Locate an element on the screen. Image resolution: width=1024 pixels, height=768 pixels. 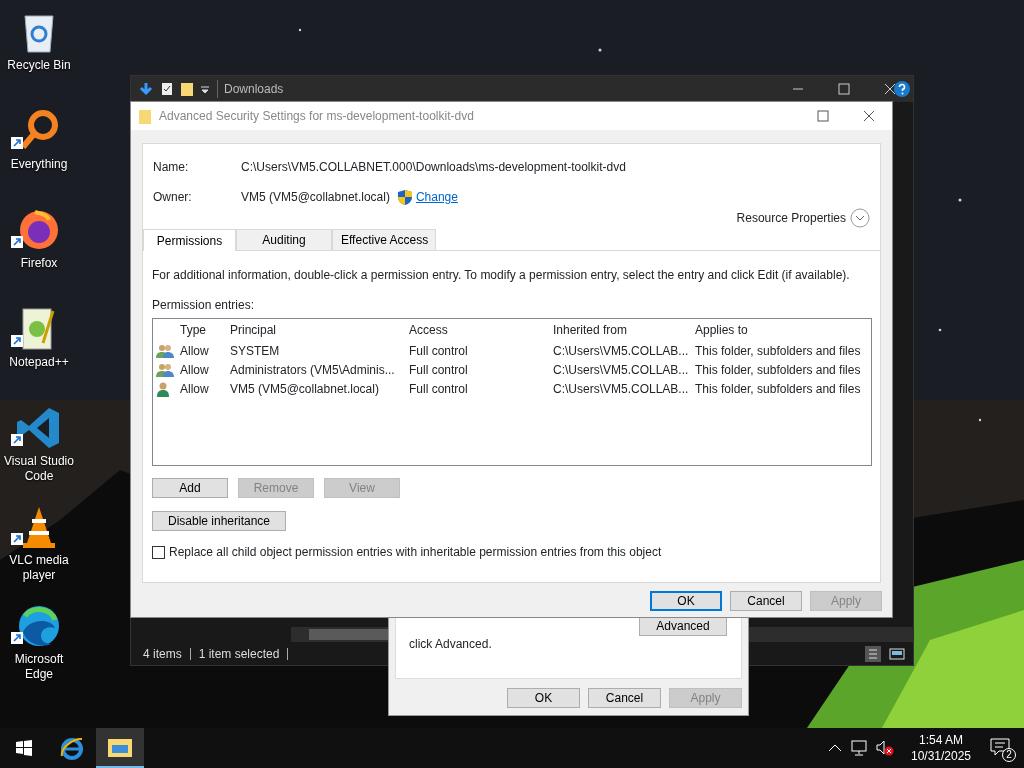
desktop-icon-label: Microsoft Edge is located at coordinates (39, 667).